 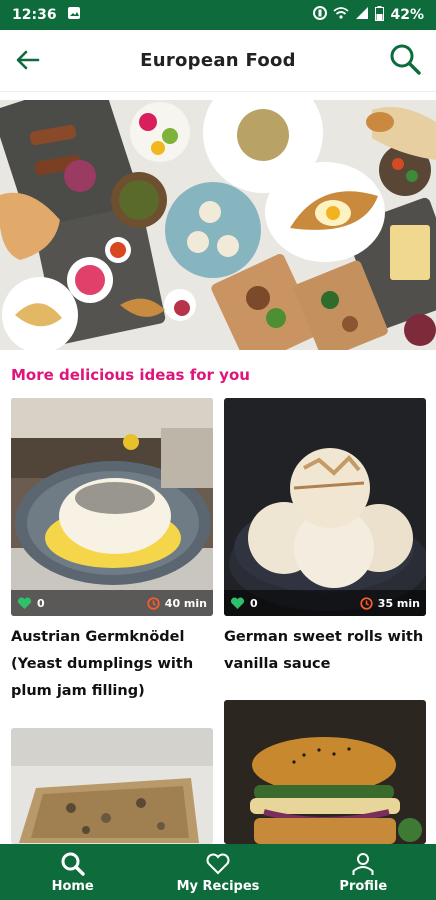 What do you see at coordinates (341, 15) in the screenshot?
I see `wifi-icon` at bounding box center [341, 15].